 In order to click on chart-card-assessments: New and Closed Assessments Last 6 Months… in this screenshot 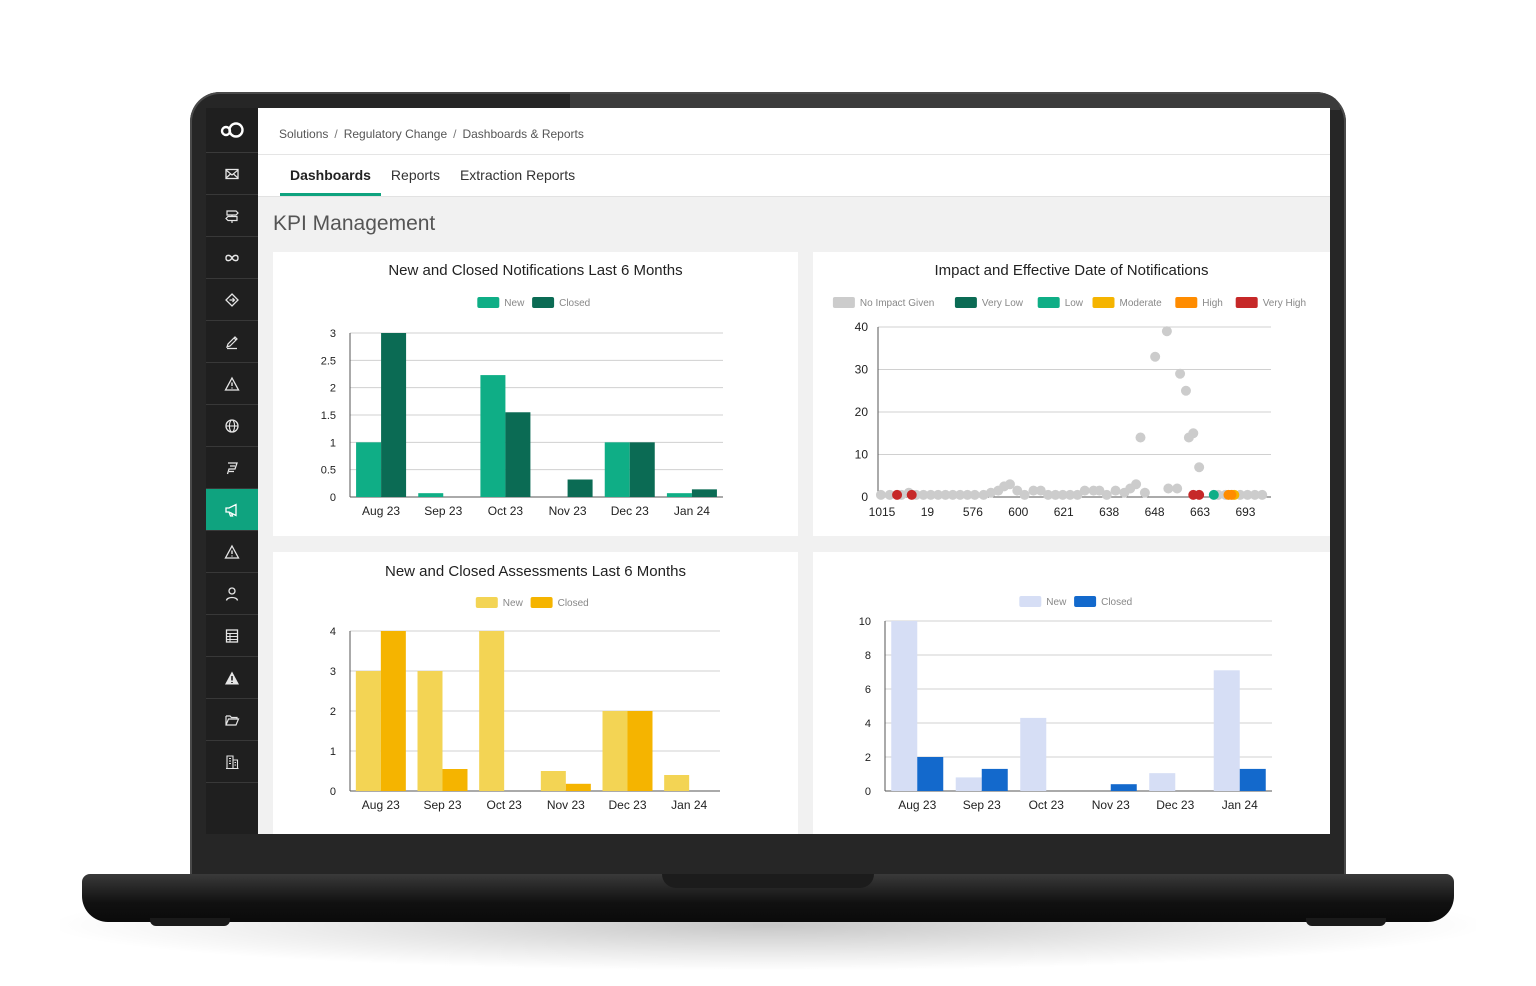, I will do `click(535, 693)`.